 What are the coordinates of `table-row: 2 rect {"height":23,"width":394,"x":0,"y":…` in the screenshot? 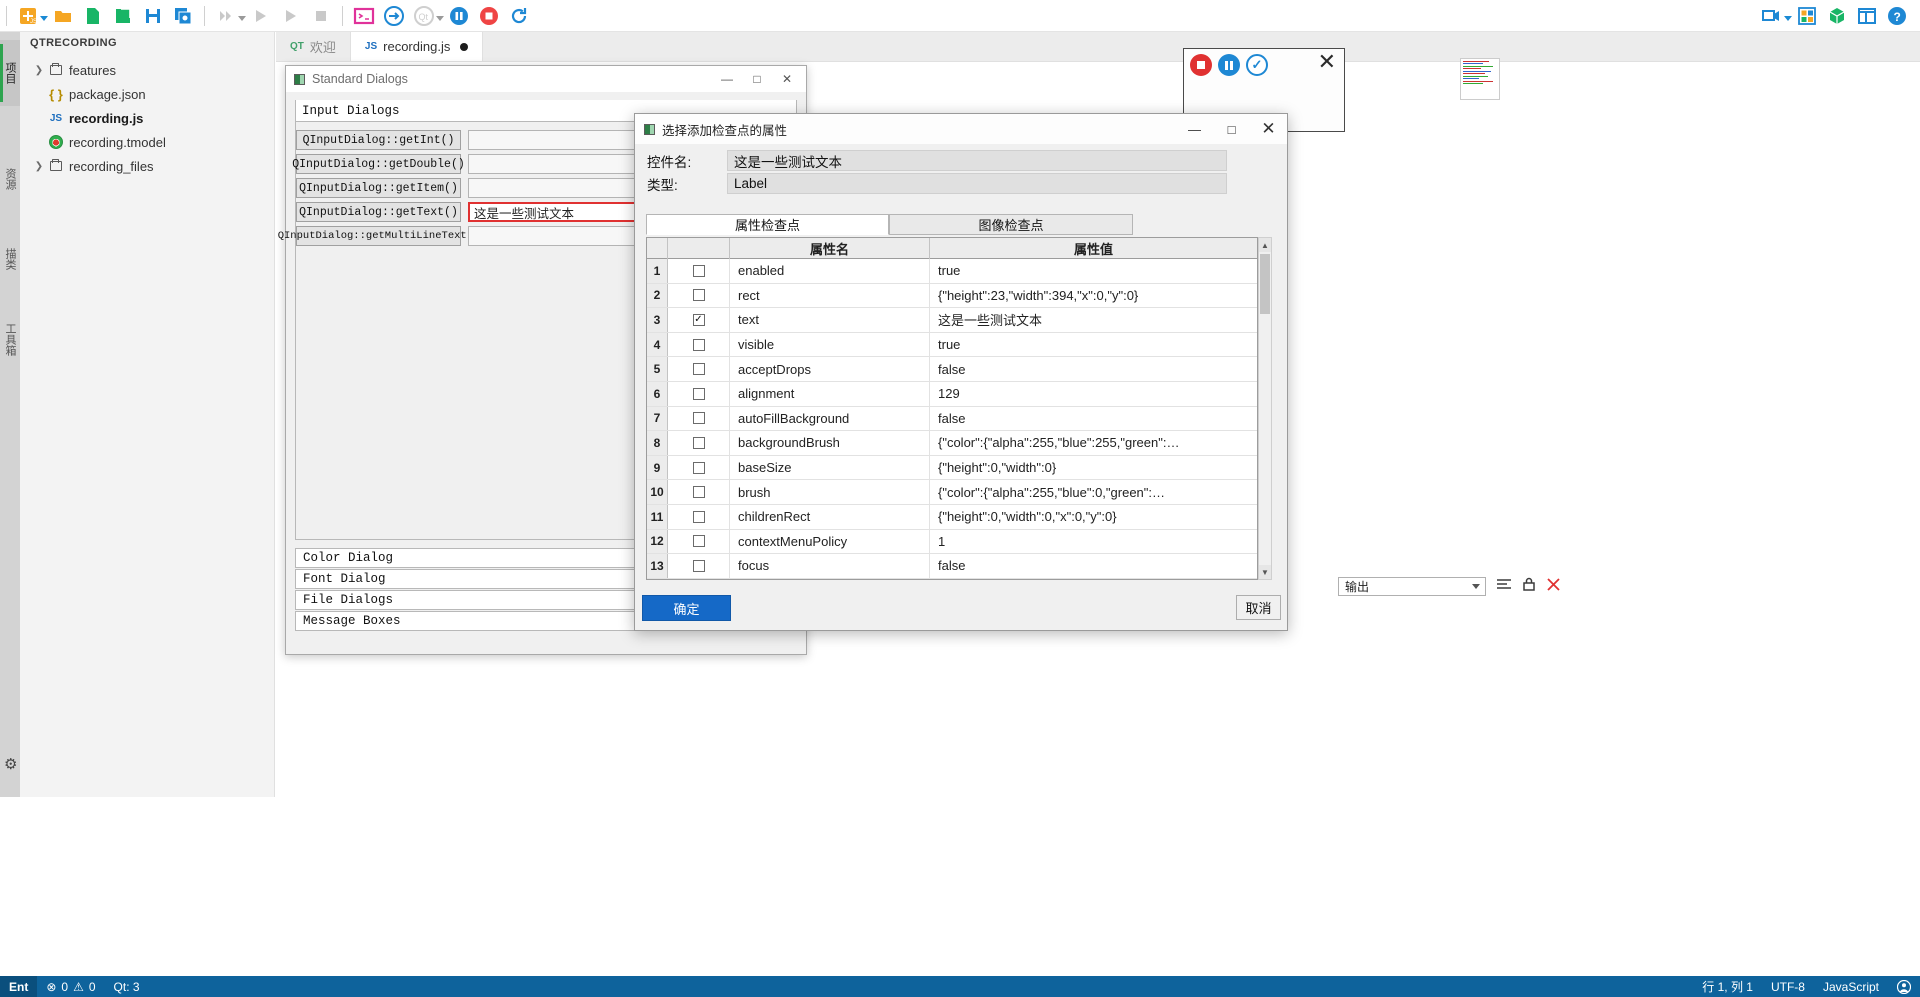 It's located at (952, 296).